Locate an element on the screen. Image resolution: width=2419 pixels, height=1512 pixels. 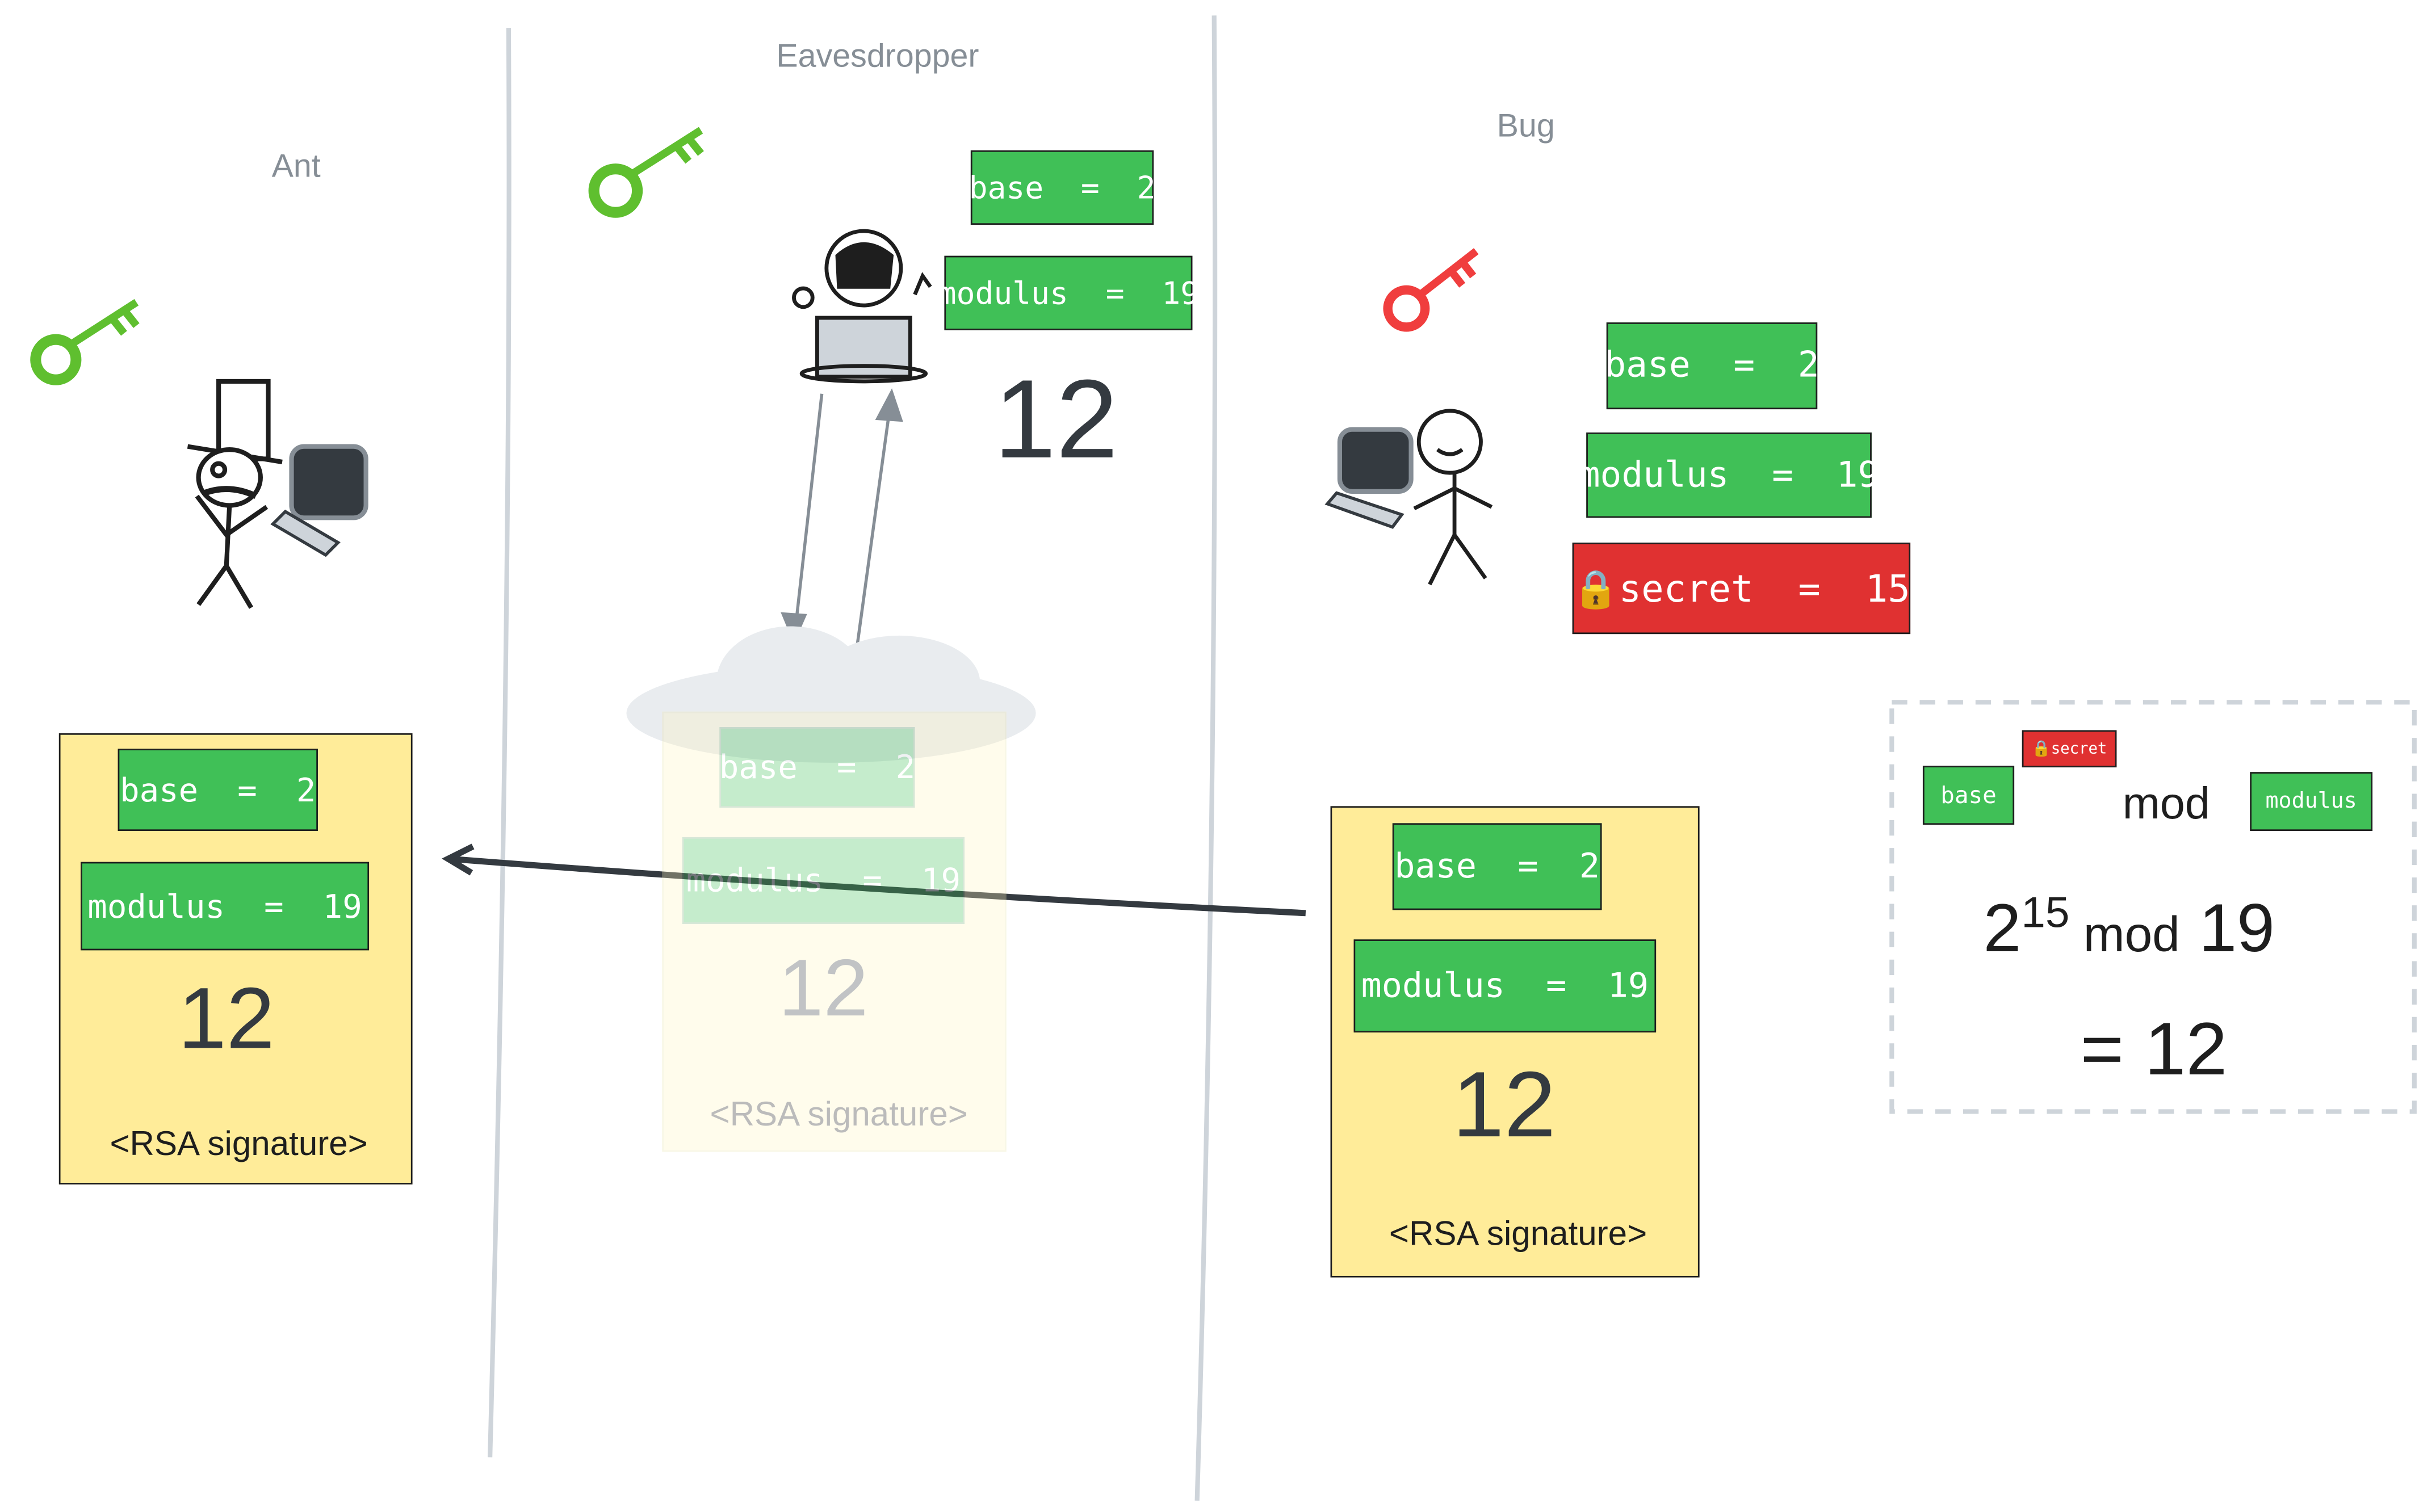
expr-mod: mod is located at coordinates (2131, 934).